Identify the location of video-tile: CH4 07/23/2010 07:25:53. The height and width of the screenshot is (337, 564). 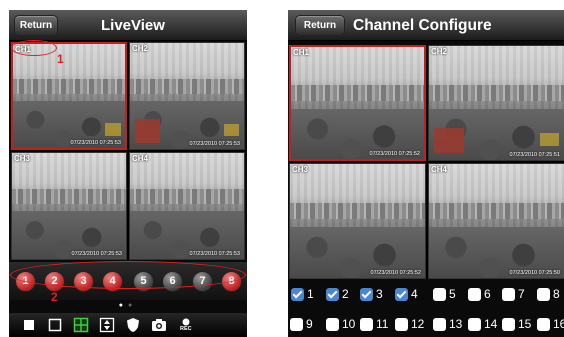
(187, 206).